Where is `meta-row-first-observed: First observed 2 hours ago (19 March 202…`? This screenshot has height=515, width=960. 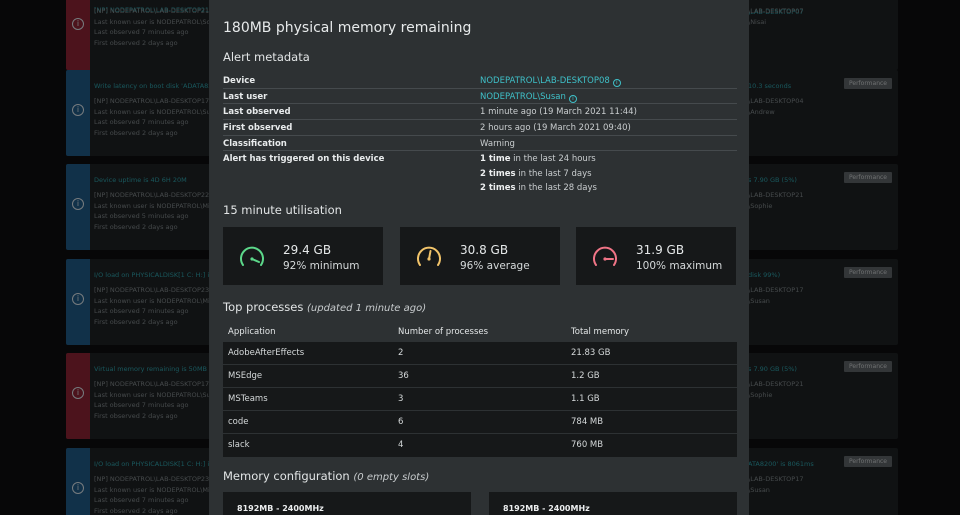 meta-row-first-observed: First observed 2 hours ago (19 March 202… is located at coordinates (480, 128).